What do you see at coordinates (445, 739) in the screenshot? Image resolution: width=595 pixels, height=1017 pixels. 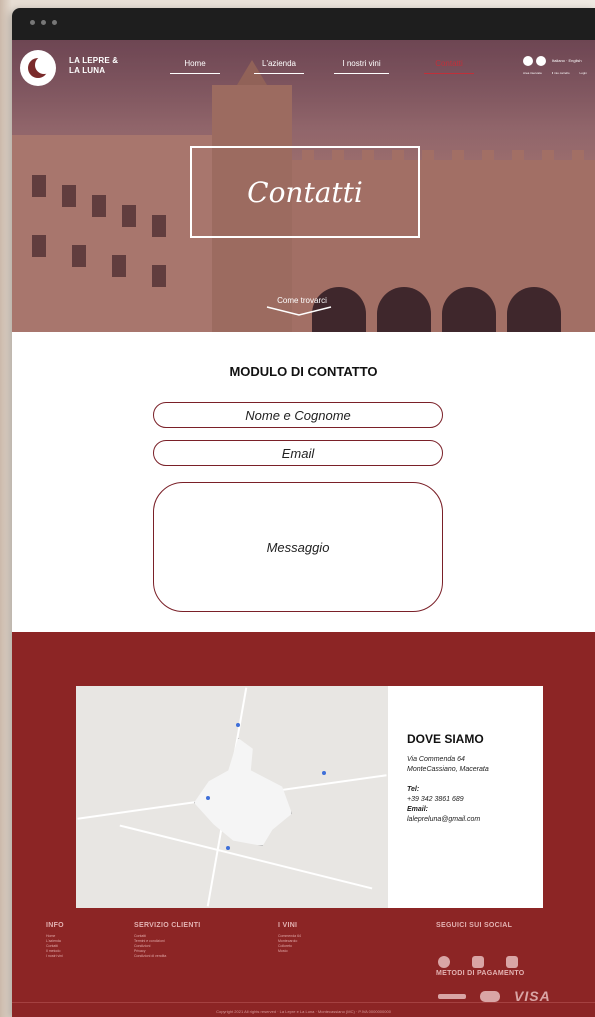 I see `location-title: DOVE SIAMO` at bounding box center [445, 739].